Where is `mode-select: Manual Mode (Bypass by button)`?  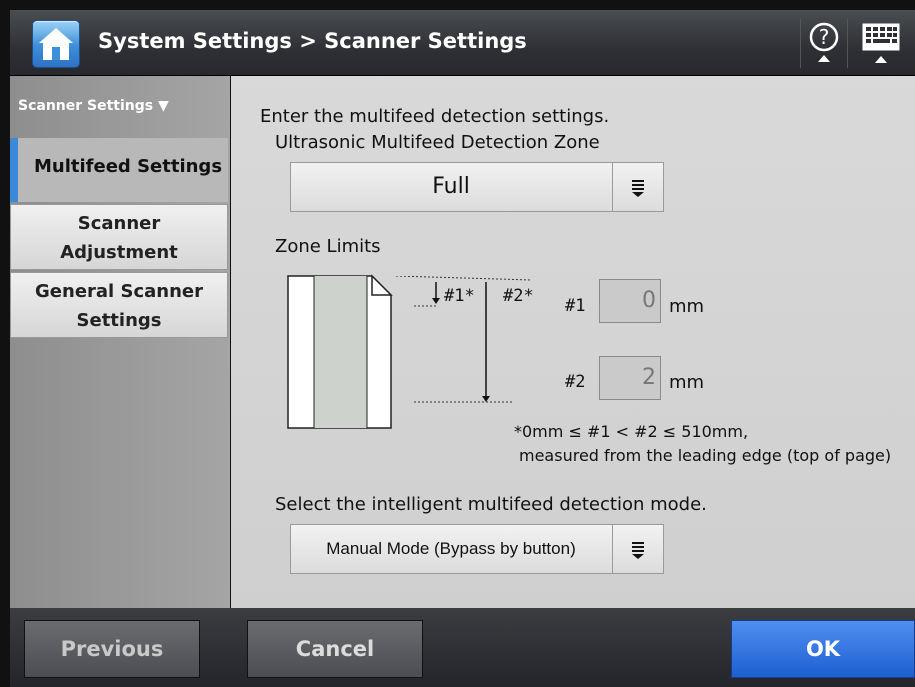 mode-select: Manual Mode (Bypass by button) is located at coordinates (477, 549).